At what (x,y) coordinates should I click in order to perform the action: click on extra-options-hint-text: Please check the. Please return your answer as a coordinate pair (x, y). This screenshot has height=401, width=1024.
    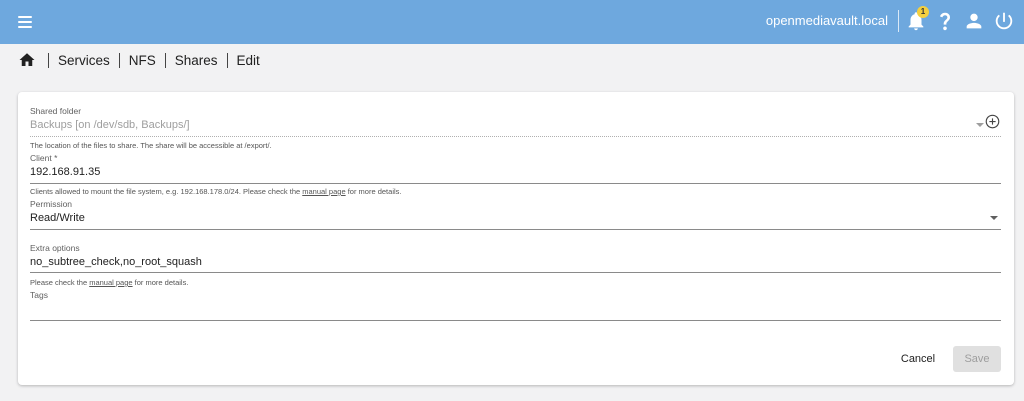
    Looking at the image, I should click on (60, 282).